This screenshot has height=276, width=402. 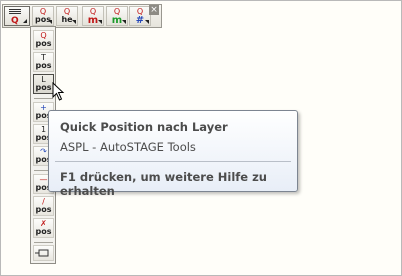 What do you see at coordinates (173, 161) in the screenshot?
I see `tooltip-divider` at bounding box center [173, 161].